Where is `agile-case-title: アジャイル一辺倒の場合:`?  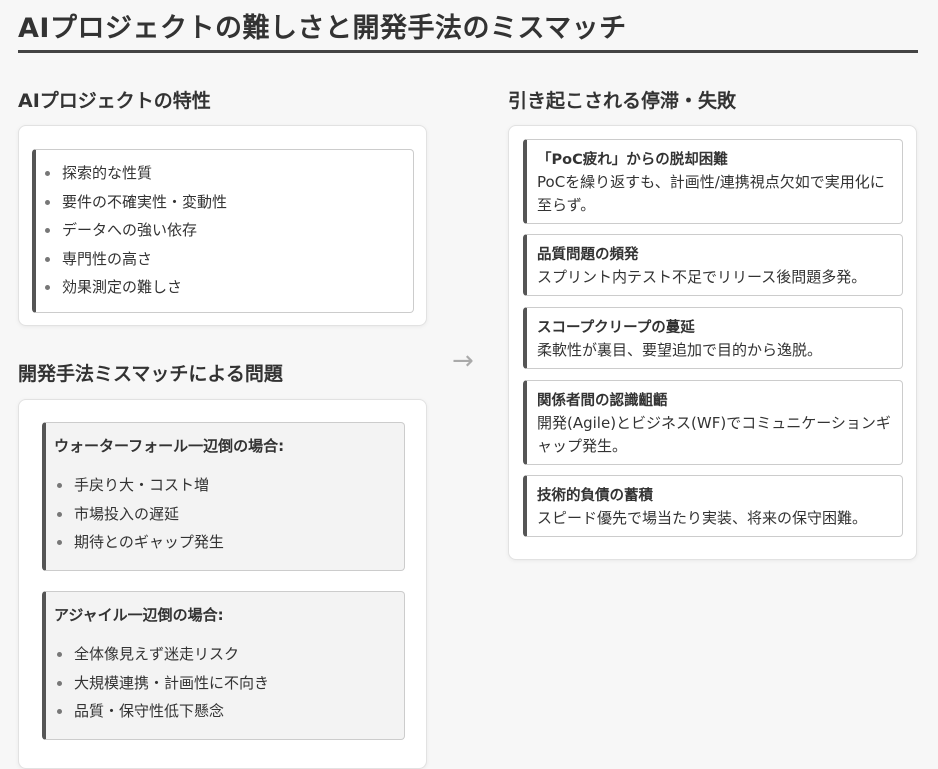
agile-case-title: アジャイル一辺倒の場合: is located at coordinates (139, 615).